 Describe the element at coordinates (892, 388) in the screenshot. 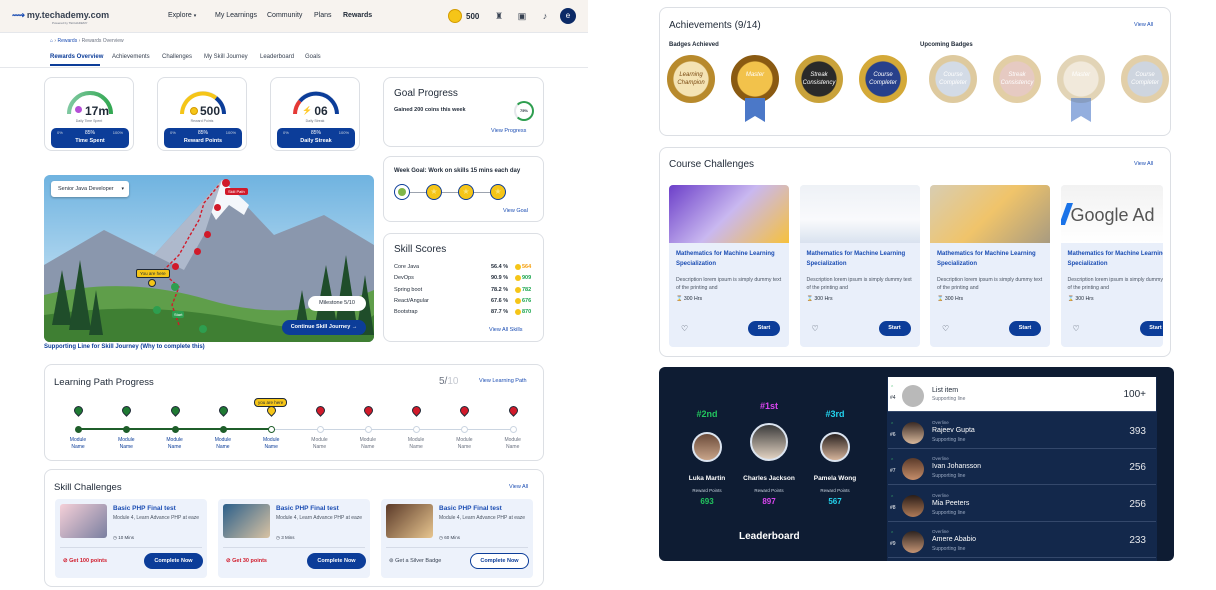

I see `rank-up-icon: ⌃` at that location.